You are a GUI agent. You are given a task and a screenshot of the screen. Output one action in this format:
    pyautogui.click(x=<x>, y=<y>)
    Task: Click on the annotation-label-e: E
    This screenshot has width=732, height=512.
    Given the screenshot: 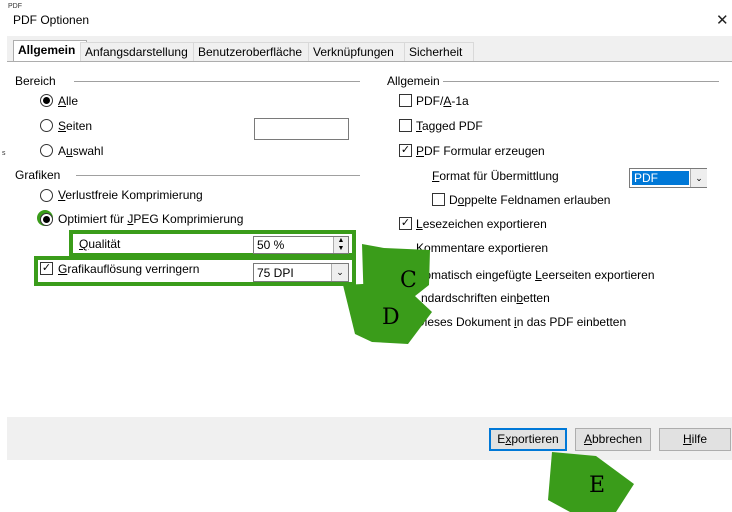 What is the action you would take?
    pyautogui.click(x=597, y=485)
    